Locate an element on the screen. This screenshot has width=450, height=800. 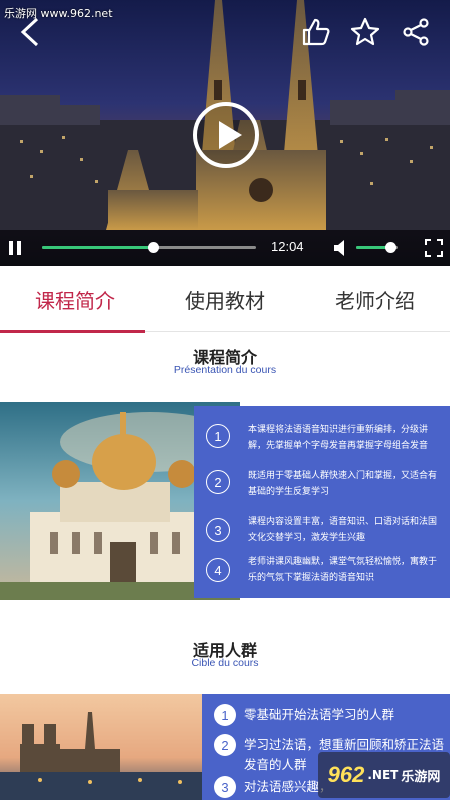
list-item: 2 既适用于零基础人群快速入门和掌握，又适合有基础的学生反复学习 is located at coordinates (322, 484).